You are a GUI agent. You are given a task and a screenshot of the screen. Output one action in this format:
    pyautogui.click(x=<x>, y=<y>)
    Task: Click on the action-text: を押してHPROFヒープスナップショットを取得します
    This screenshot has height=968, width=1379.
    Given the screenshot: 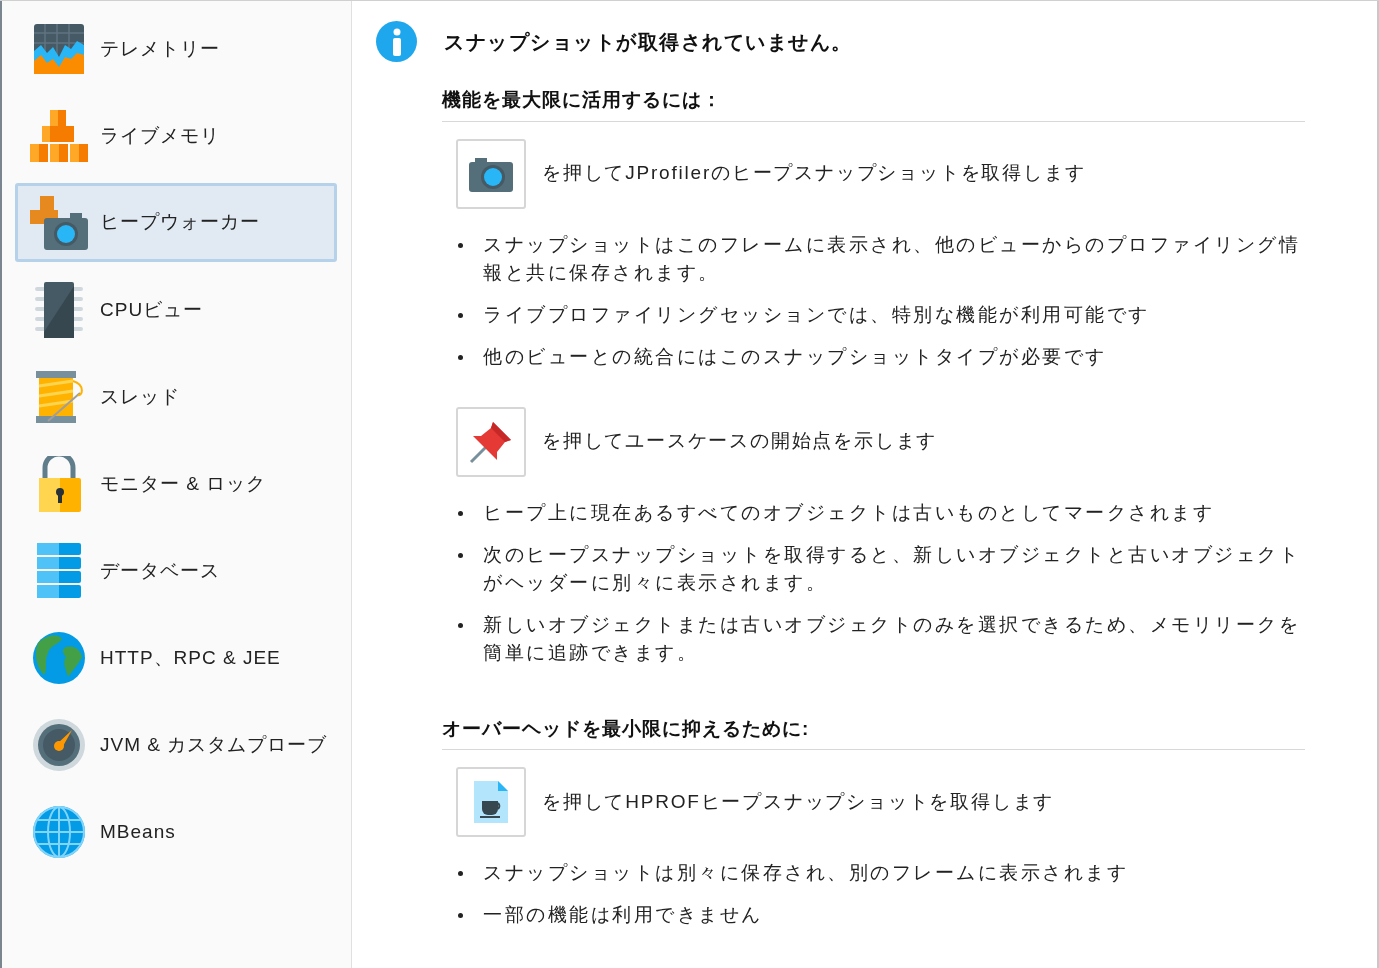 What is the action you would take?
    pyautogui.click(x=798, y=801)
    